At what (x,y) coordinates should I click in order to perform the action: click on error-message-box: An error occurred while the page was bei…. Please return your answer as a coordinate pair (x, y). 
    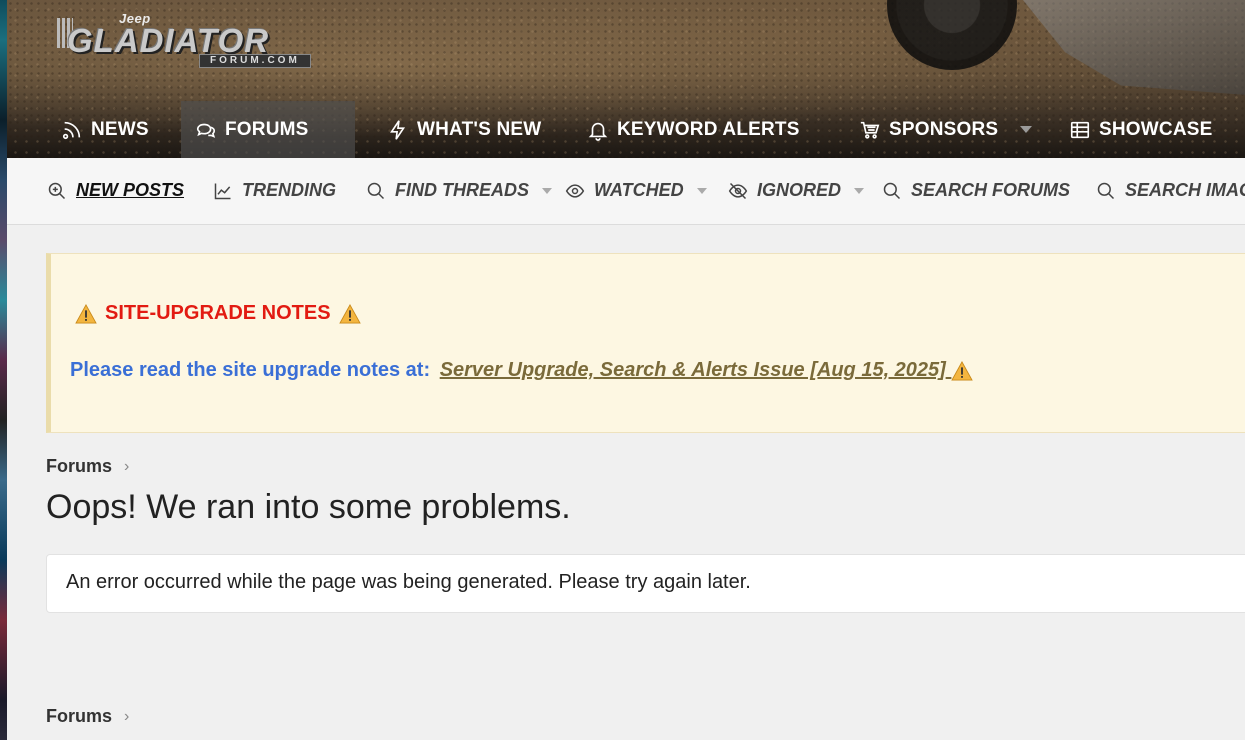
    Looking at the image, I should click on (645, 583).